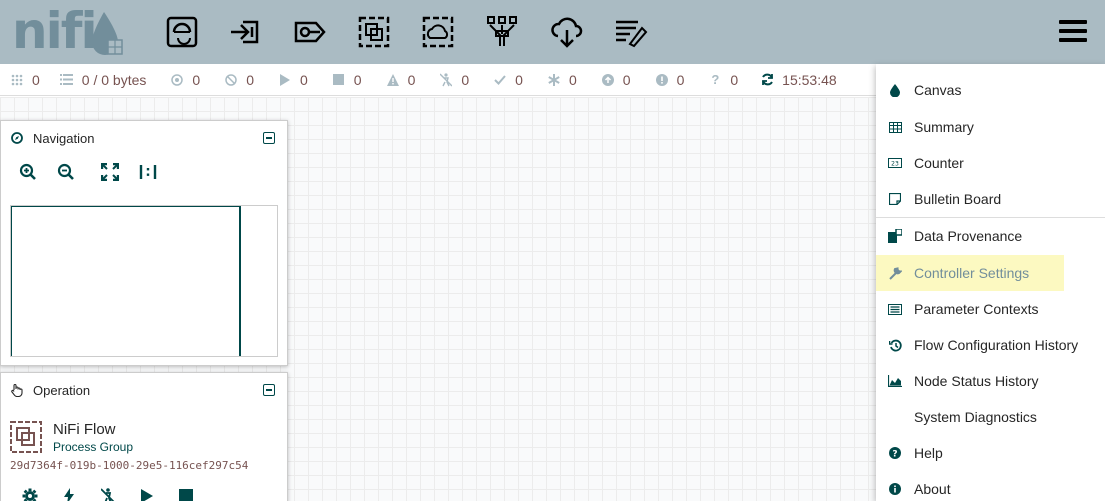  What do you see at coordinates (958, 199) in the screenshot?
I see `menu-item-label: Bulletin Board` at bounding box center [958, 199].